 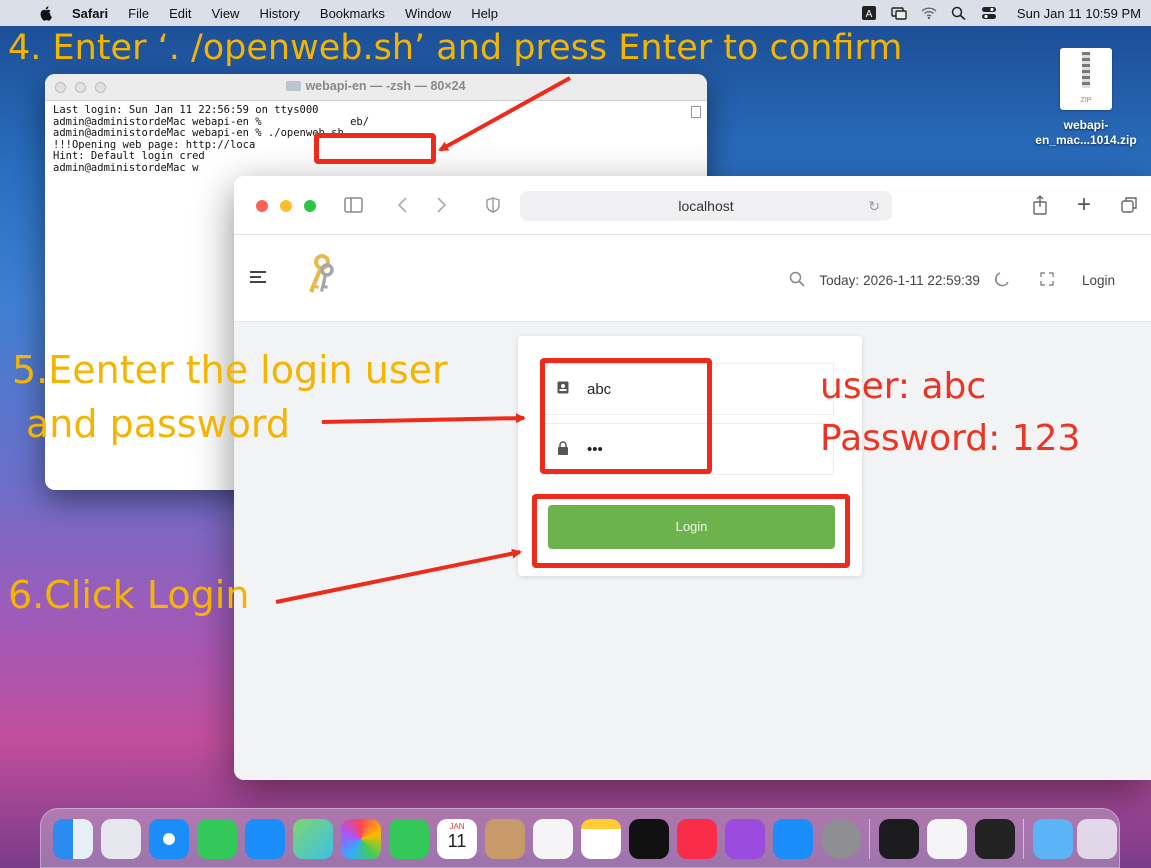 What do you see at coordinates (745, 839) in the screenshot?
I see `podcasts-icon` at bounding box center [745, 839].